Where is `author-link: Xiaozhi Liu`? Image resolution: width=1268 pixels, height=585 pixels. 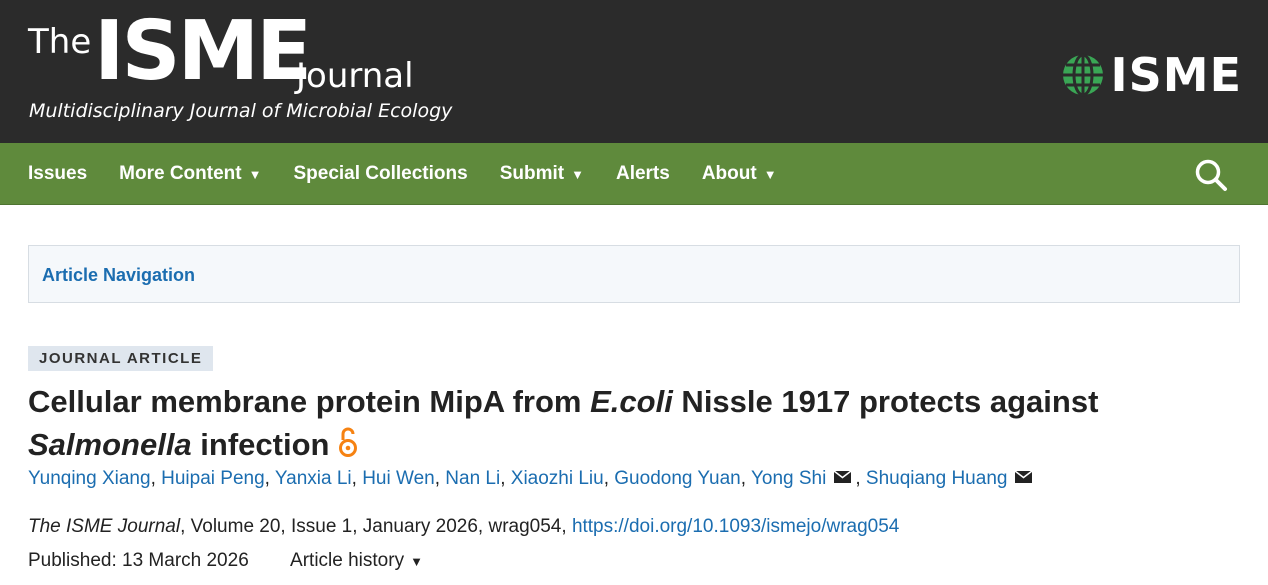 author-link: Xiaozhi Liu is located at coordinates (557, 478).